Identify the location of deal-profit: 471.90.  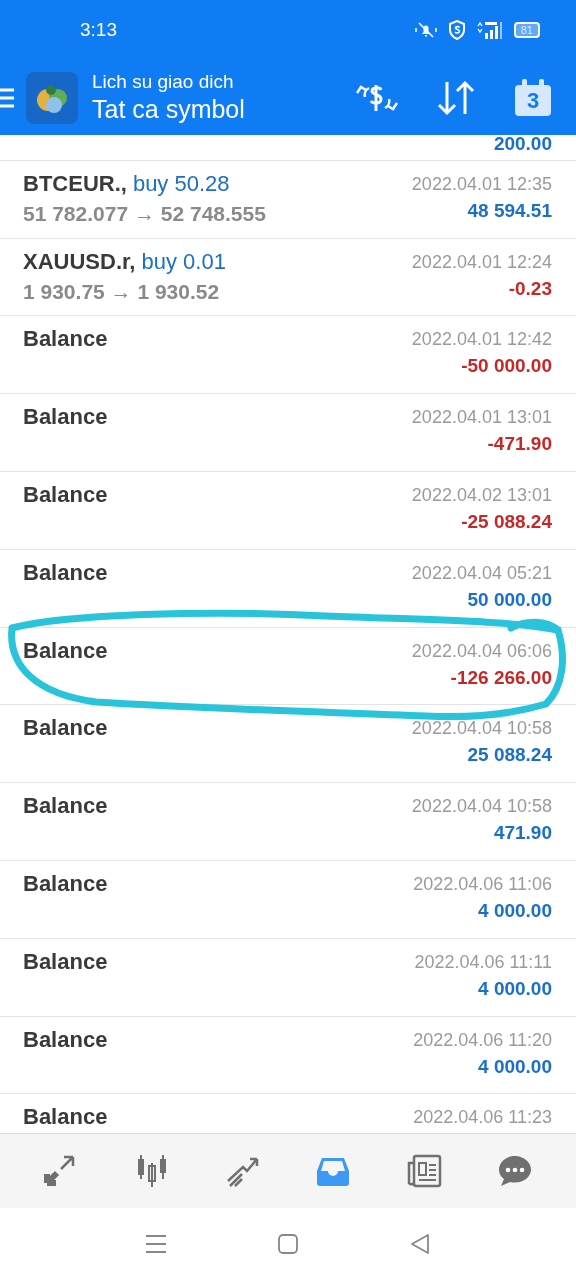
(522, 833).